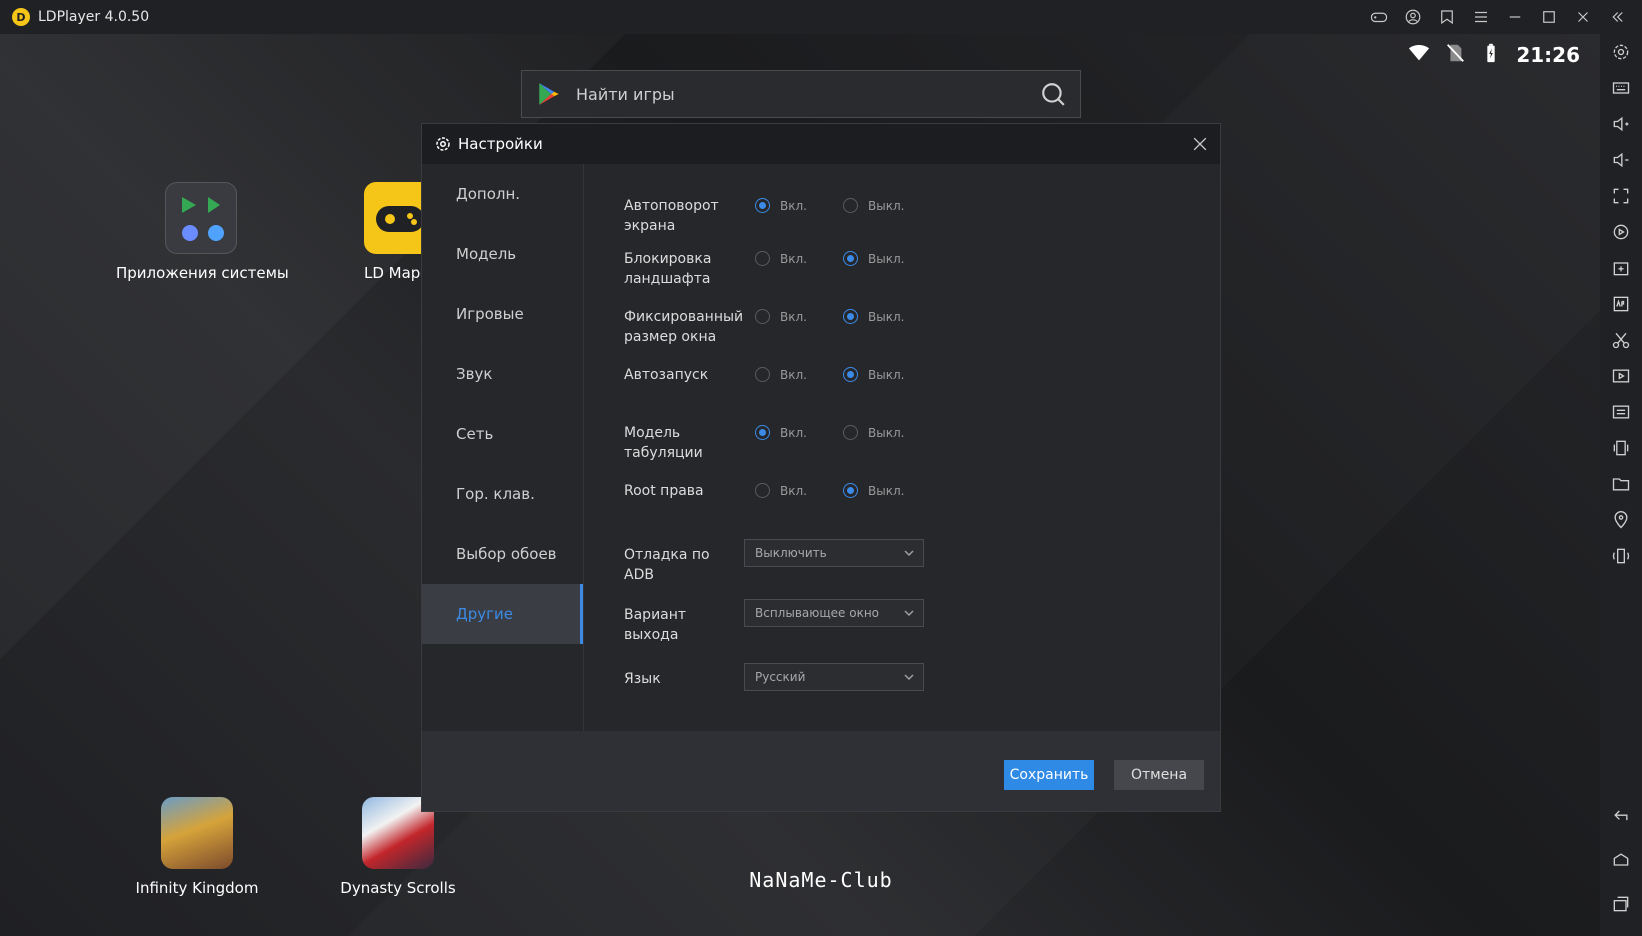  I want to click on account-icon, so click(1413, 17).